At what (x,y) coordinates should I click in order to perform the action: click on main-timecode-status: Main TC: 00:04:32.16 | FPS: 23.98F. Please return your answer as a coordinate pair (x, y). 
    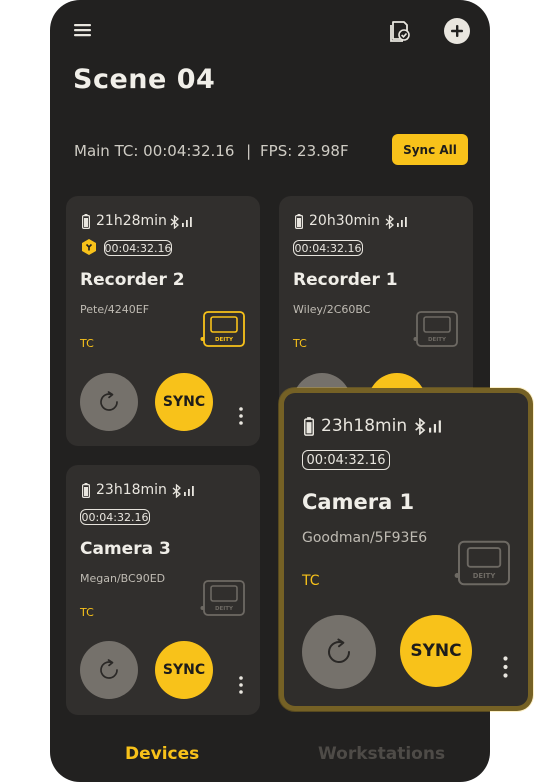
    Looking at the image, I should click on (211, 151).